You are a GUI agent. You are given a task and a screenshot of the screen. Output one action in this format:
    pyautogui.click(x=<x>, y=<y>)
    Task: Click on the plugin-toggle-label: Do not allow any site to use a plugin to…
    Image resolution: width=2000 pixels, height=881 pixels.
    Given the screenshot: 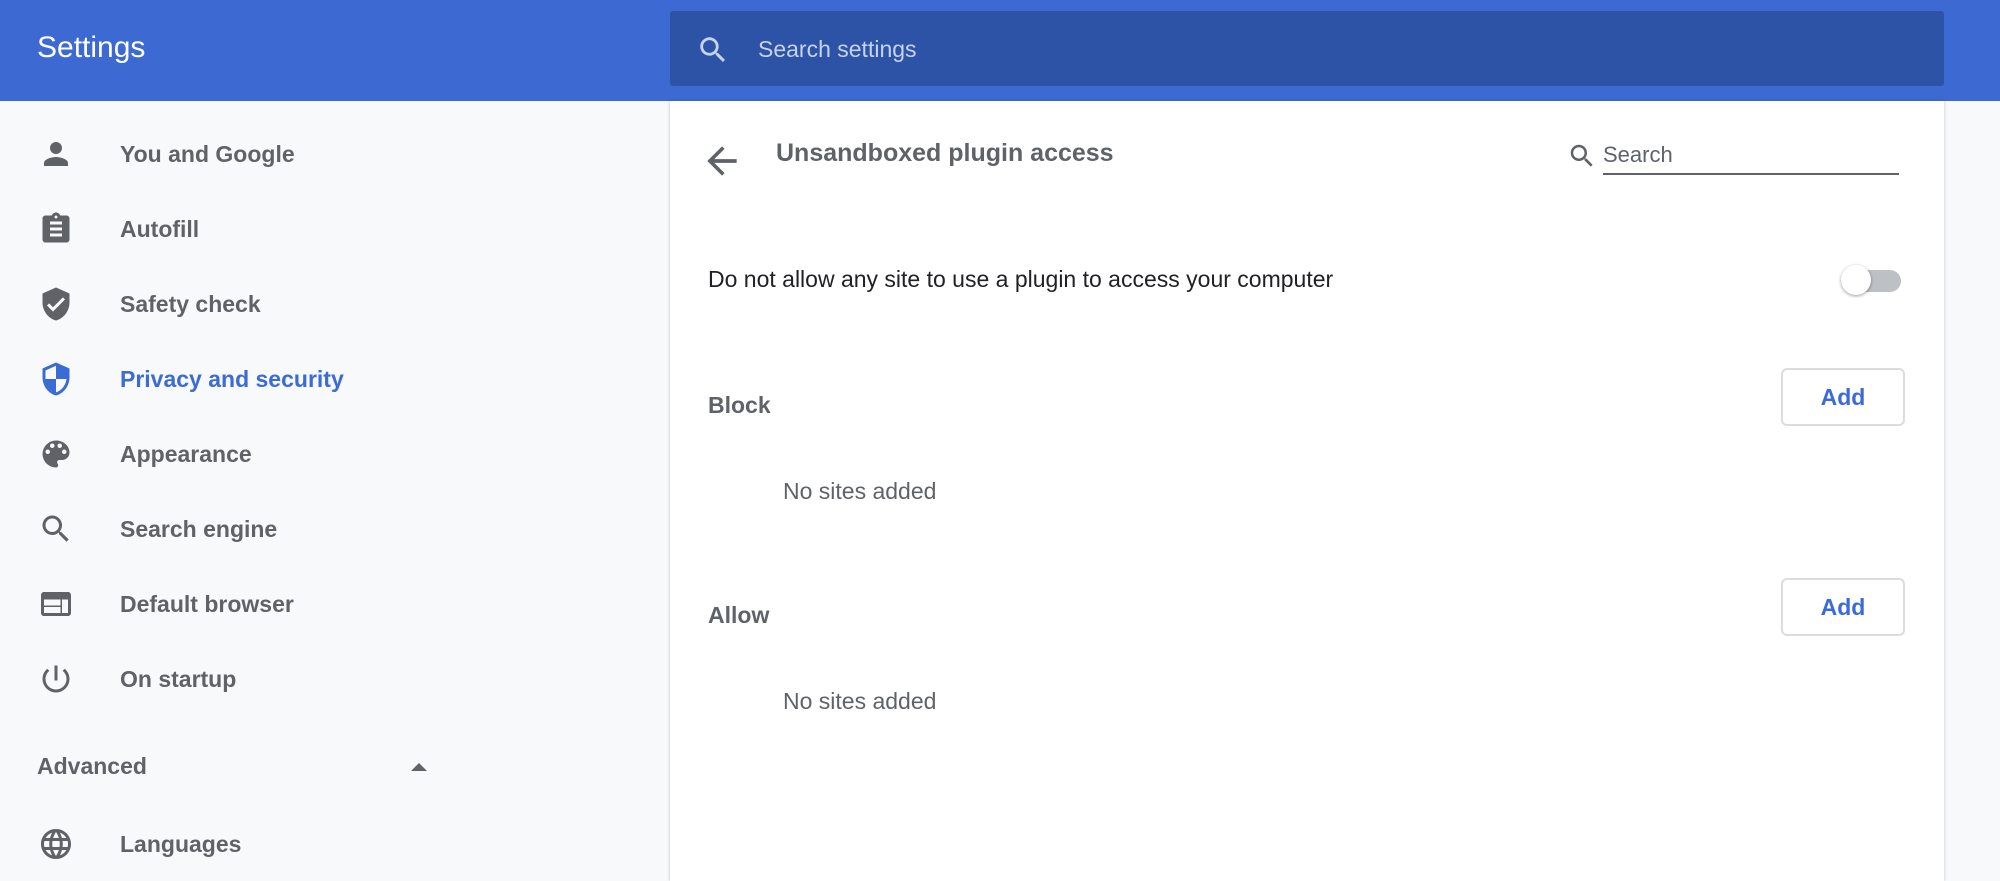 What is the action you would take?
    pyautogui.click(x=1021, y=279)
    